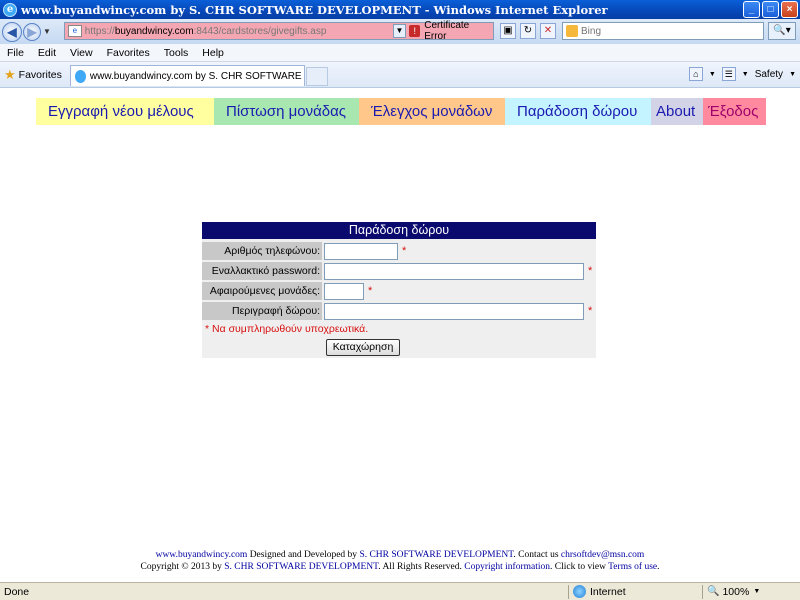 This screenshot has height=600, width=800. What do you see at coordinates (572, 31) in the screenshot?
I see `bing-icon` at bounding box center [572, 31].